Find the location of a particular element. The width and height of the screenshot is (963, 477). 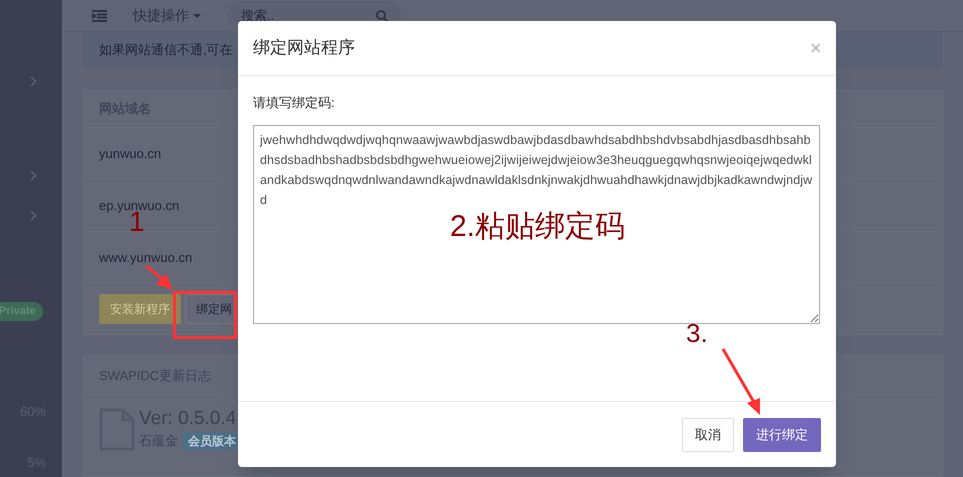

close-button: × is located at coordinates (815, 48).